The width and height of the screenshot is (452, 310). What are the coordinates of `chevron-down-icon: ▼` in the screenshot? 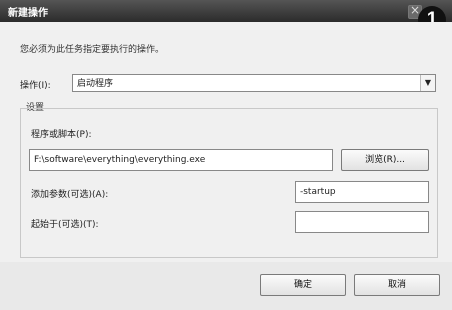 It's located at (427, 83).